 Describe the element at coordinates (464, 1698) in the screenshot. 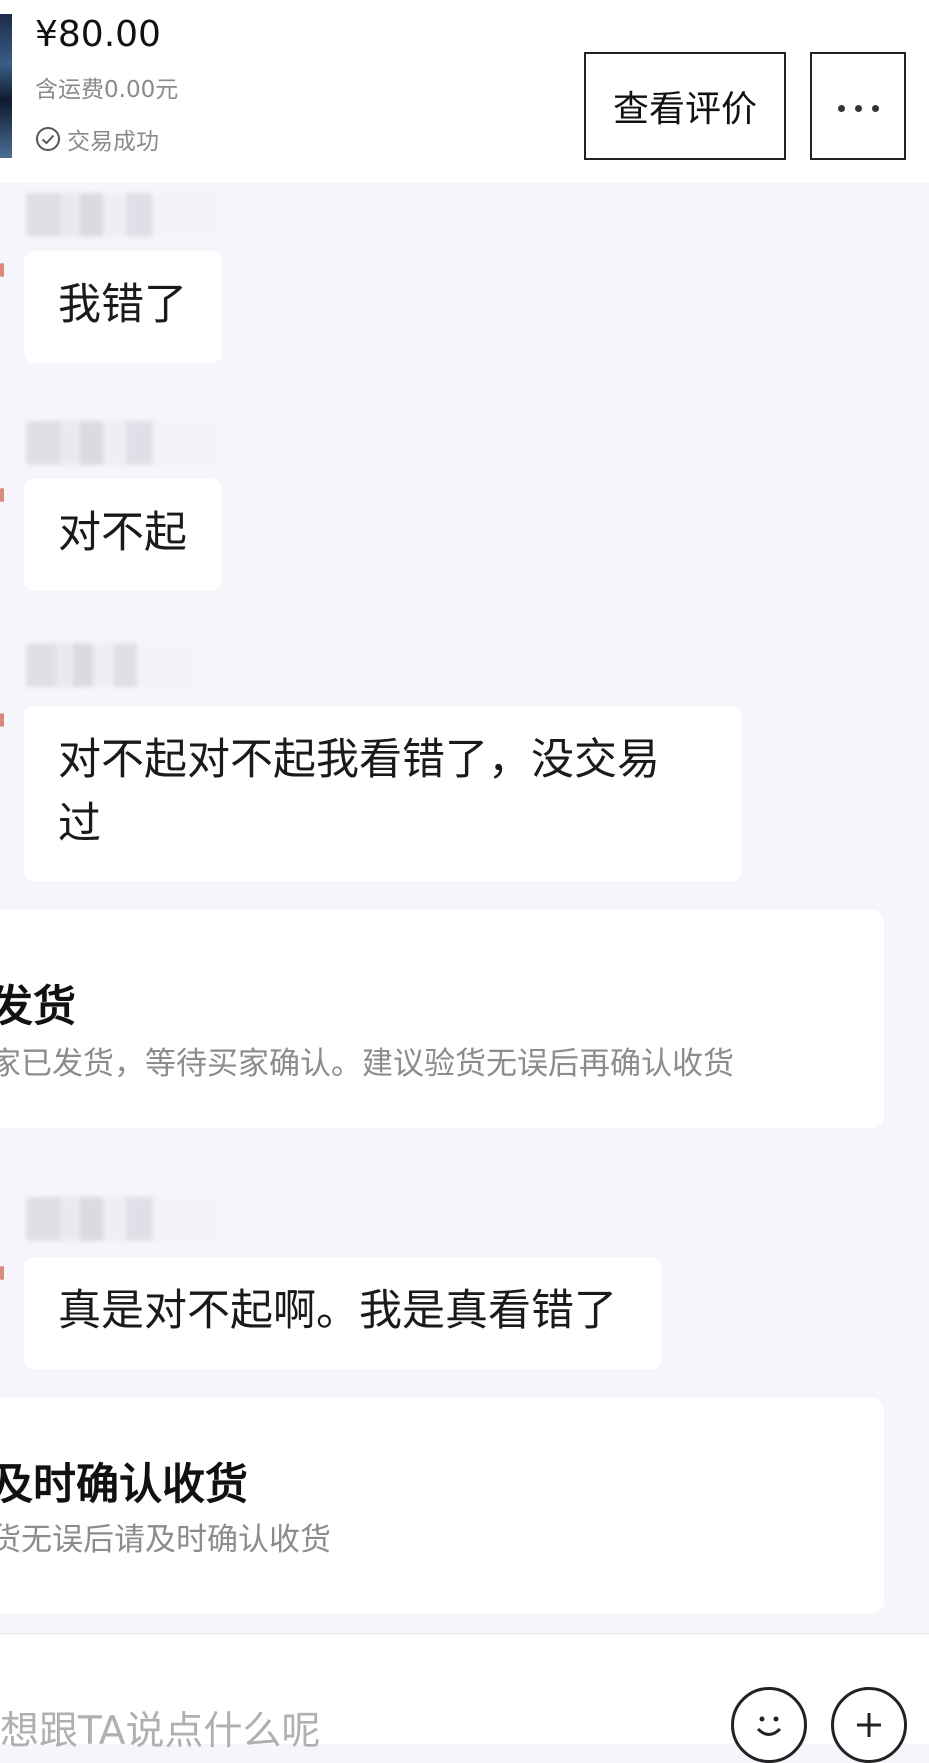

I see `message-input-bar: 想跟TA说点什么呢` at that location.